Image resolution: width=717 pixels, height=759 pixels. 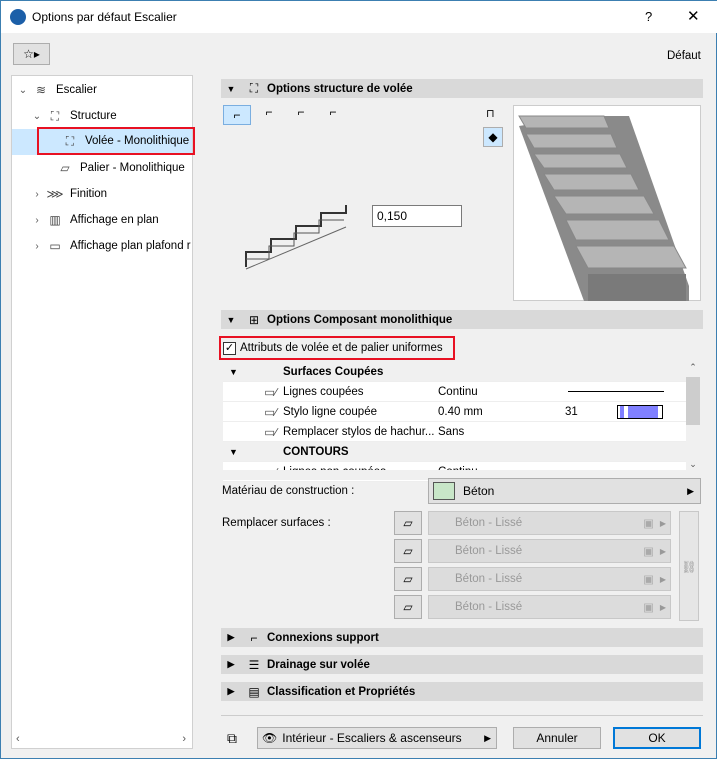 What do you see at coordinates (316, 451) in the screenshot?
I see `group-title: CONTOURS` at bounding box center [316, 451].